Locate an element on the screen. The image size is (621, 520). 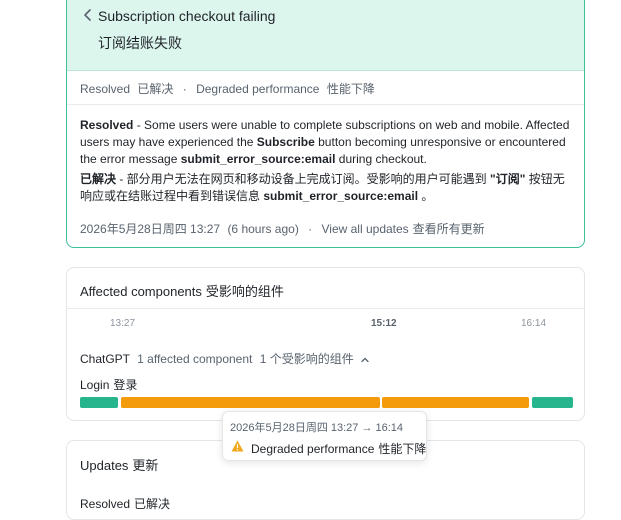
chevron-up-icon is located at coordinates (365, 360).